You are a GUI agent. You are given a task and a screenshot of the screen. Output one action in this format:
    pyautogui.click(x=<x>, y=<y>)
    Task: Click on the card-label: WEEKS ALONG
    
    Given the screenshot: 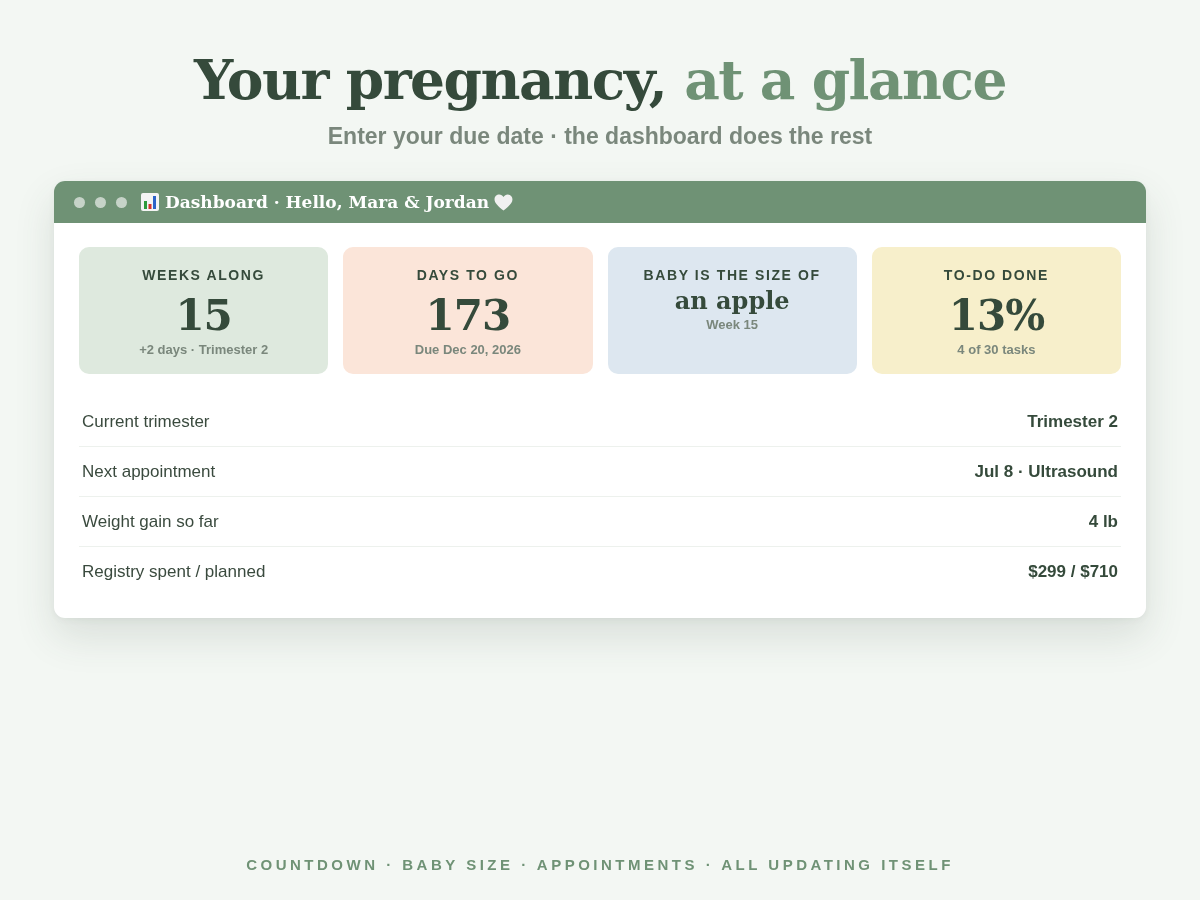 What is the action you would take?
    pyautogui.click(x=204, y=275)
    